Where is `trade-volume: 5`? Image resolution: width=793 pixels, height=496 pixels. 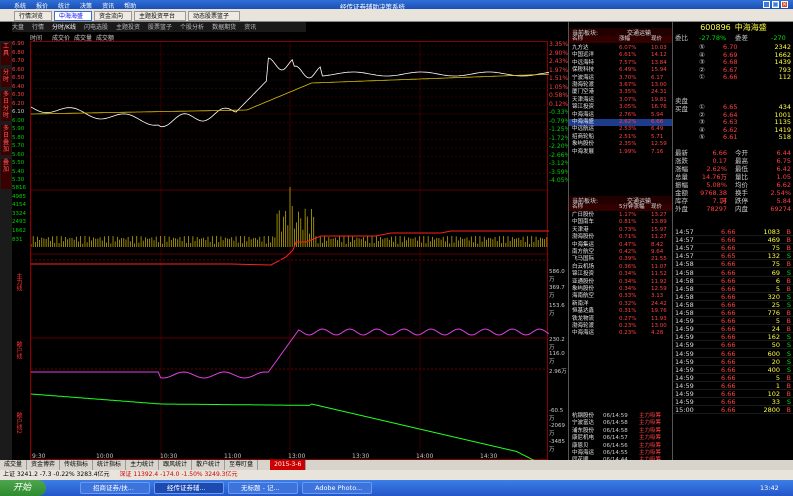
trade-volume: 5 is located at coordinates (777, 321).